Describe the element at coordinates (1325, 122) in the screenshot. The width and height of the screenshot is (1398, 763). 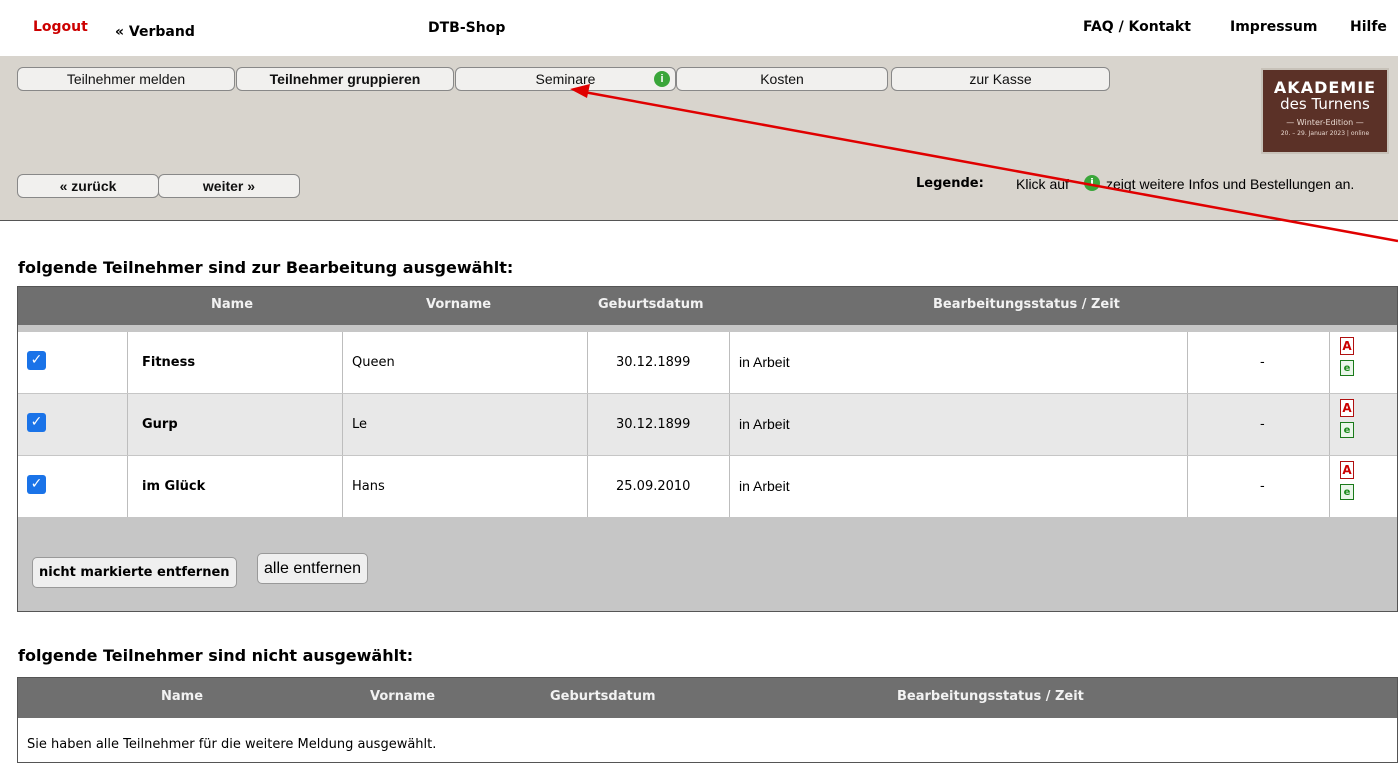
I see `logo-line-3: — Winter-Edition —` at that location.